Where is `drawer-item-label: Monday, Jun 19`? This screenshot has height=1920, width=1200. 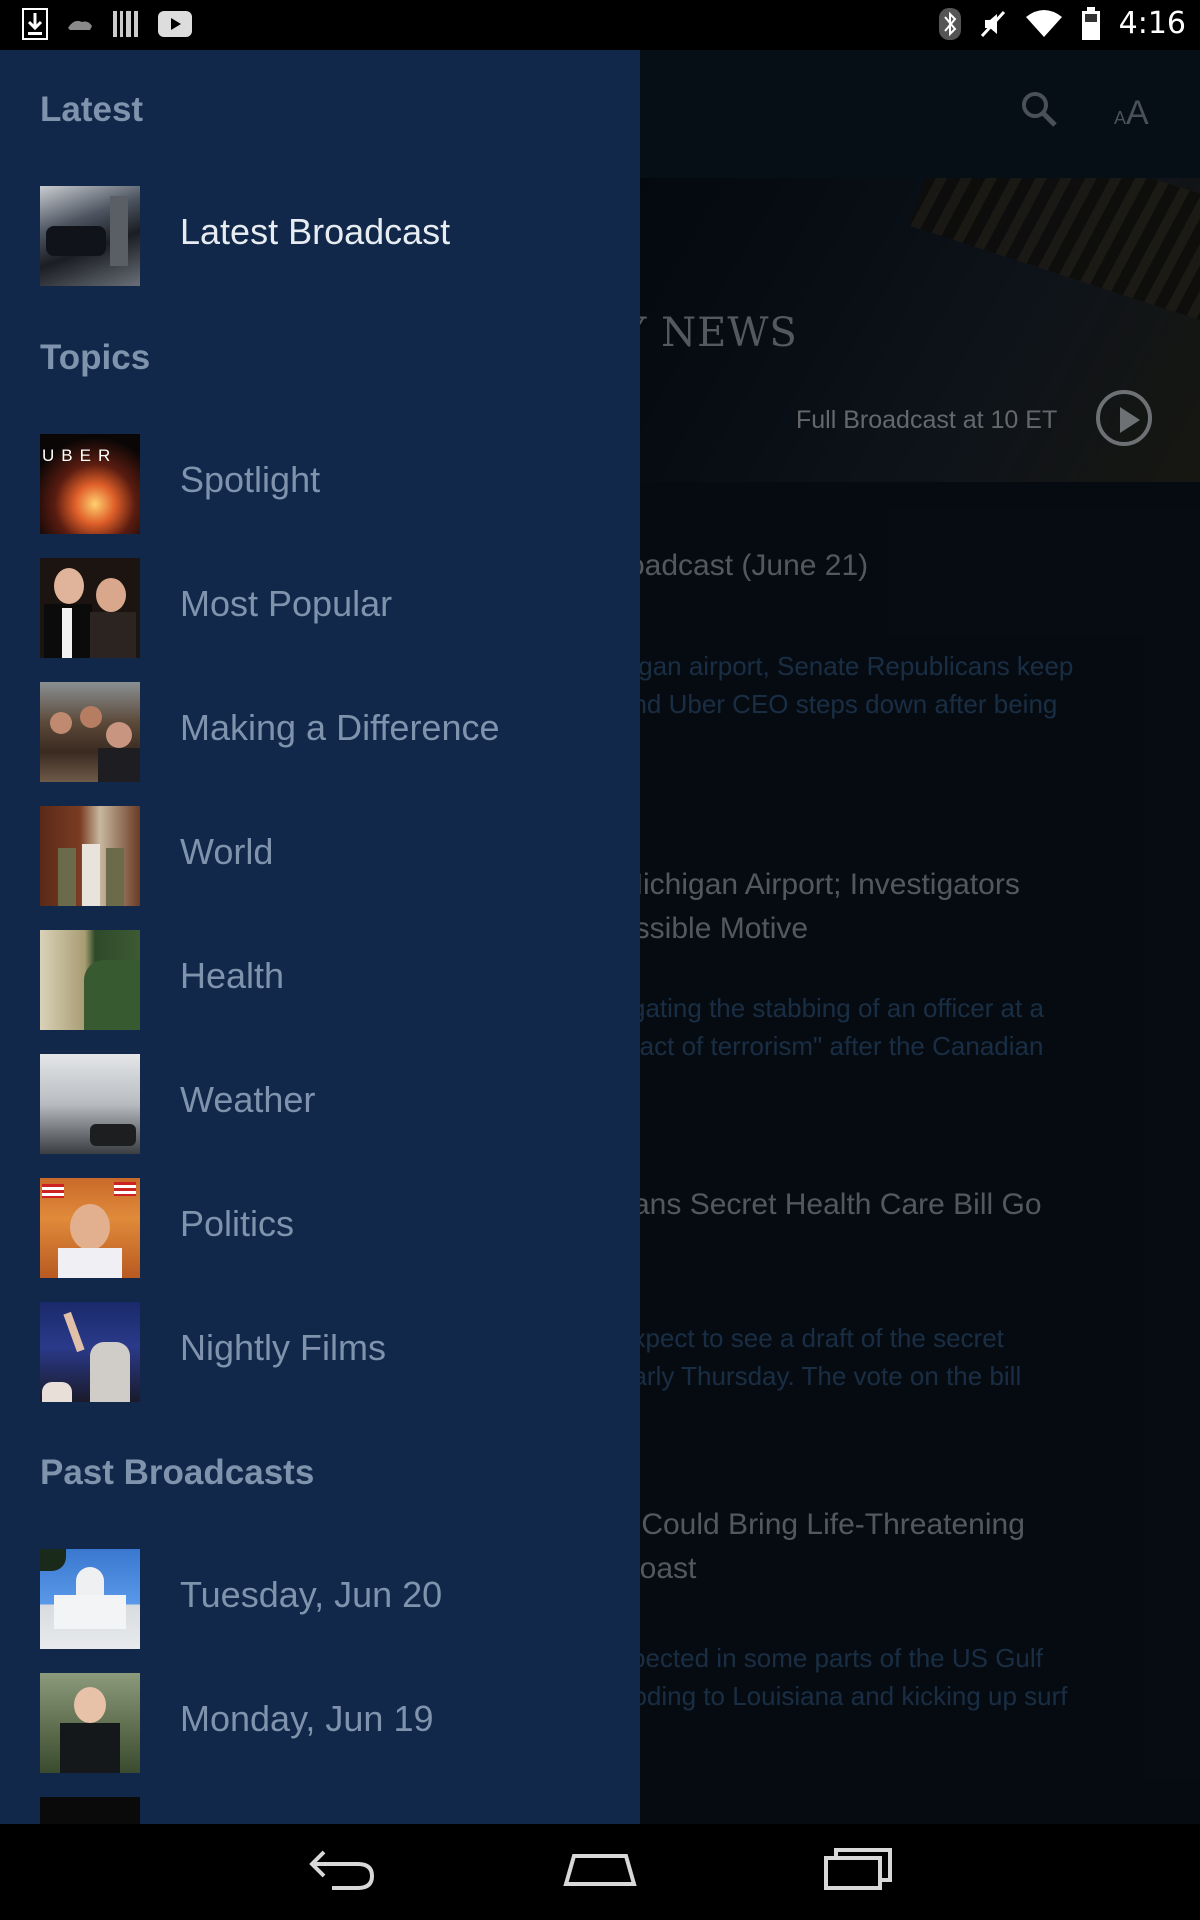
drawer-item-label: Monday, Jun 19 is located at coordinates (307, 1718).